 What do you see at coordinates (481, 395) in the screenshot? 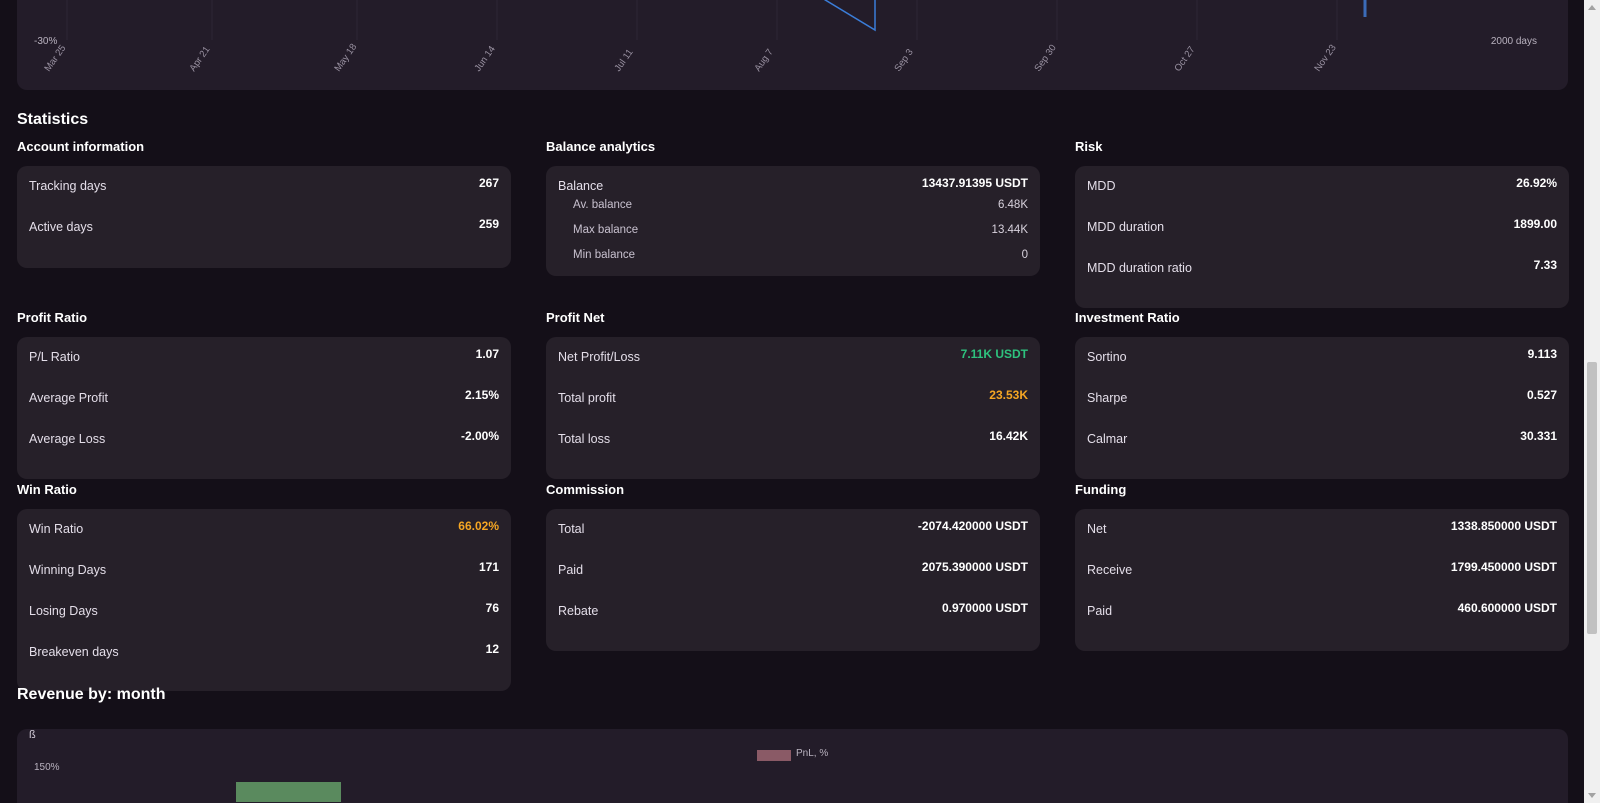
I see `stat-value: 2.15%` at bounding box center [481, 395].